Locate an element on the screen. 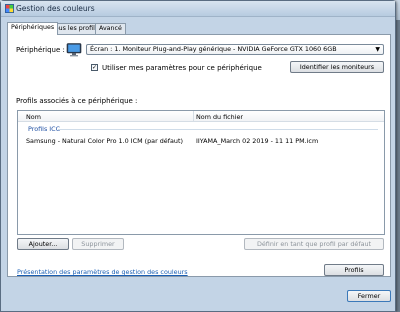 This screenshot has width=400, height=312. profile-filename: IIYAMA_March 02 2019 - 11 11 PM.icm is located at coordinates (257, 141).